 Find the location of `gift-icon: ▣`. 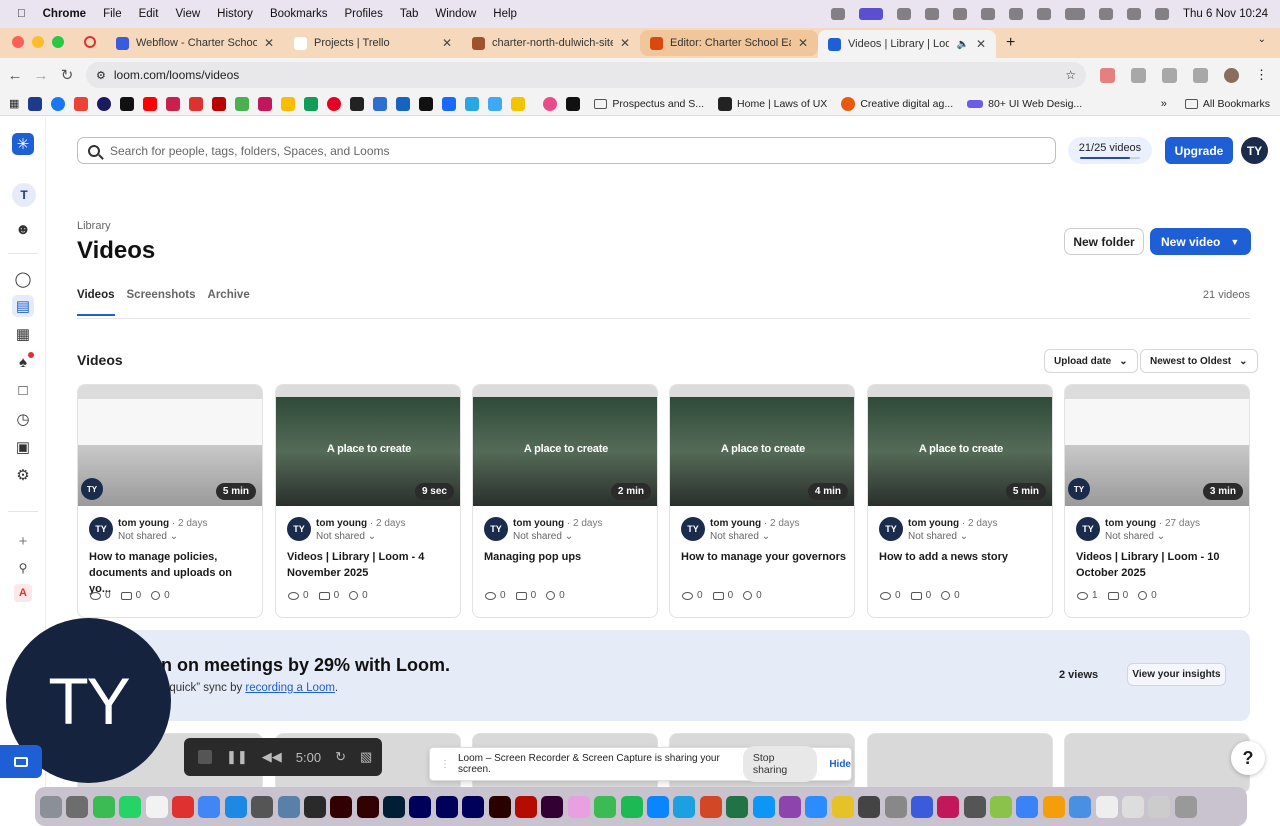

gift-icon: ▣ is located at coordinates (23, 447).